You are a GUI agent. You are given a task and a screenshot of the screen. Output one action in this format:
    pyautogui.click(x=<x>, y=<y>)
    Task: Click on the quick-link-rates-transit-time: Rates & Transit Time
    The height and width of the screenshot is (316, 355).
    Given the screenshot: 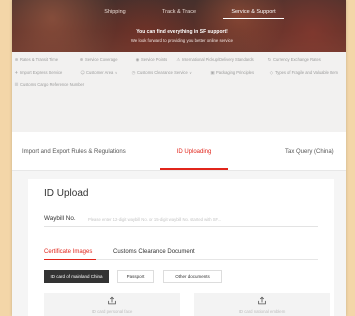 What is the action you would take?
    pyautogui.click(x=36, y=59)
    